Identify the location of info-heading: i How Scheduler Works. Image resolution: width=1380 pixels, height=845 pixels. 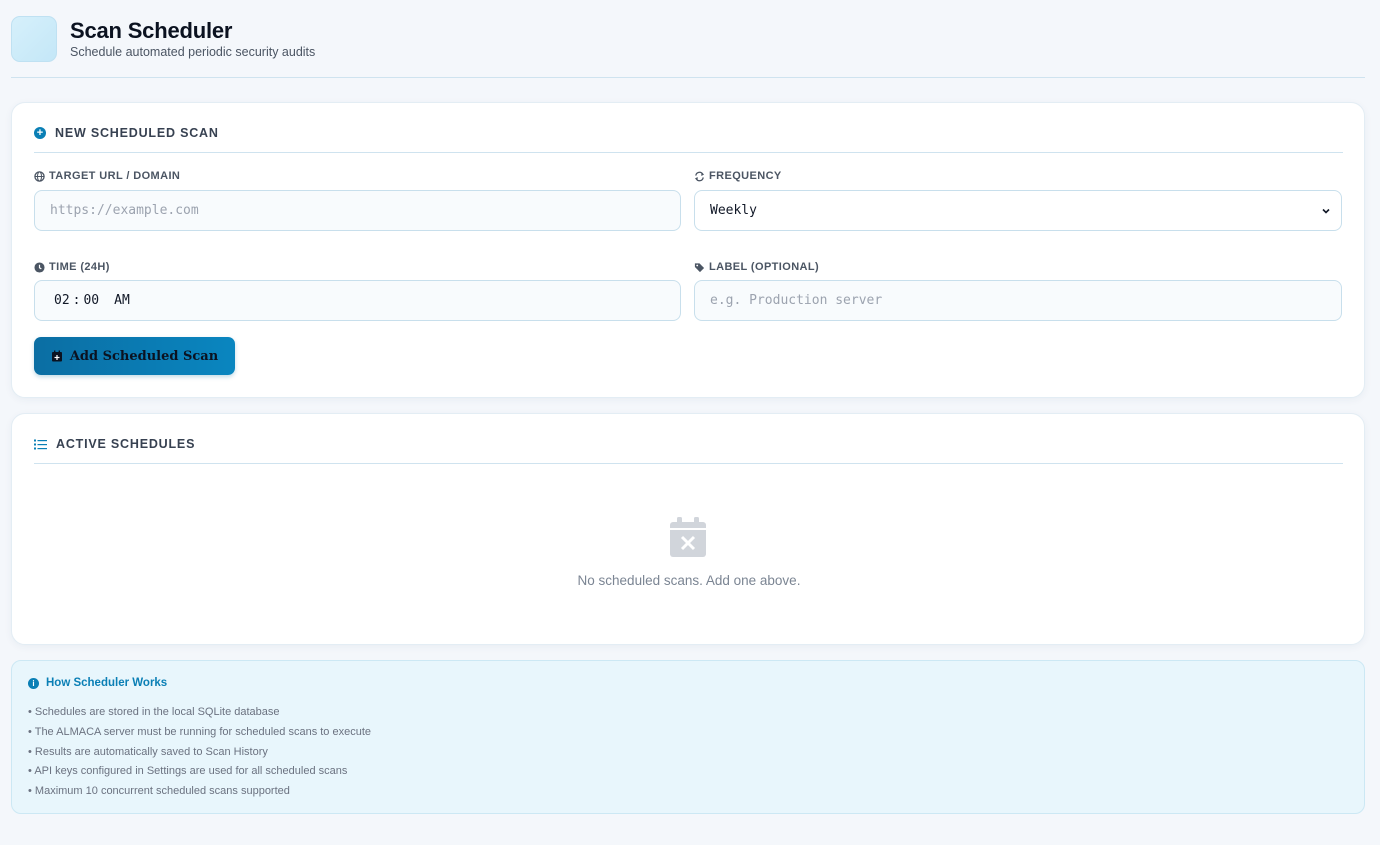
(97, 683).